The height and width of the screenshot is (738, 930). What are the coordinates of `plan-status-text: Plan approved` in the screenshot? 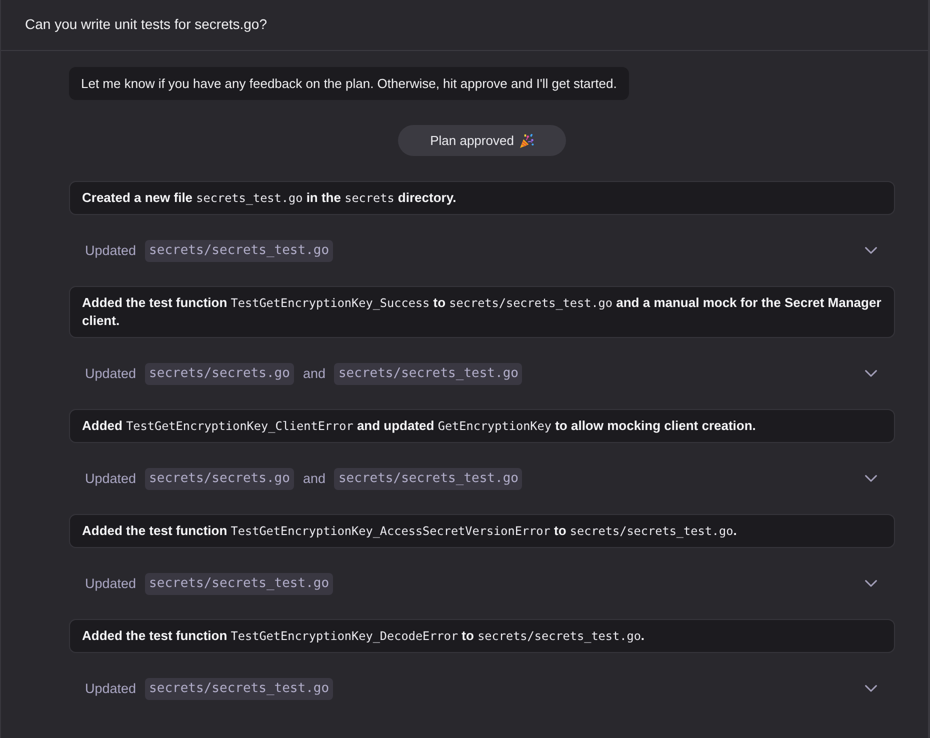 It's located at (472, 140).